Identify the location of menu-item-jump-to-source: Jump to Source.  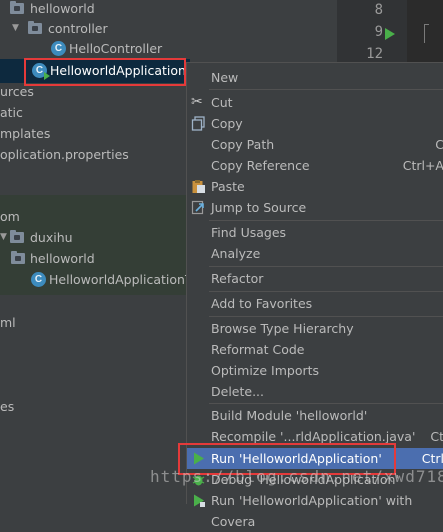
(315, 207).